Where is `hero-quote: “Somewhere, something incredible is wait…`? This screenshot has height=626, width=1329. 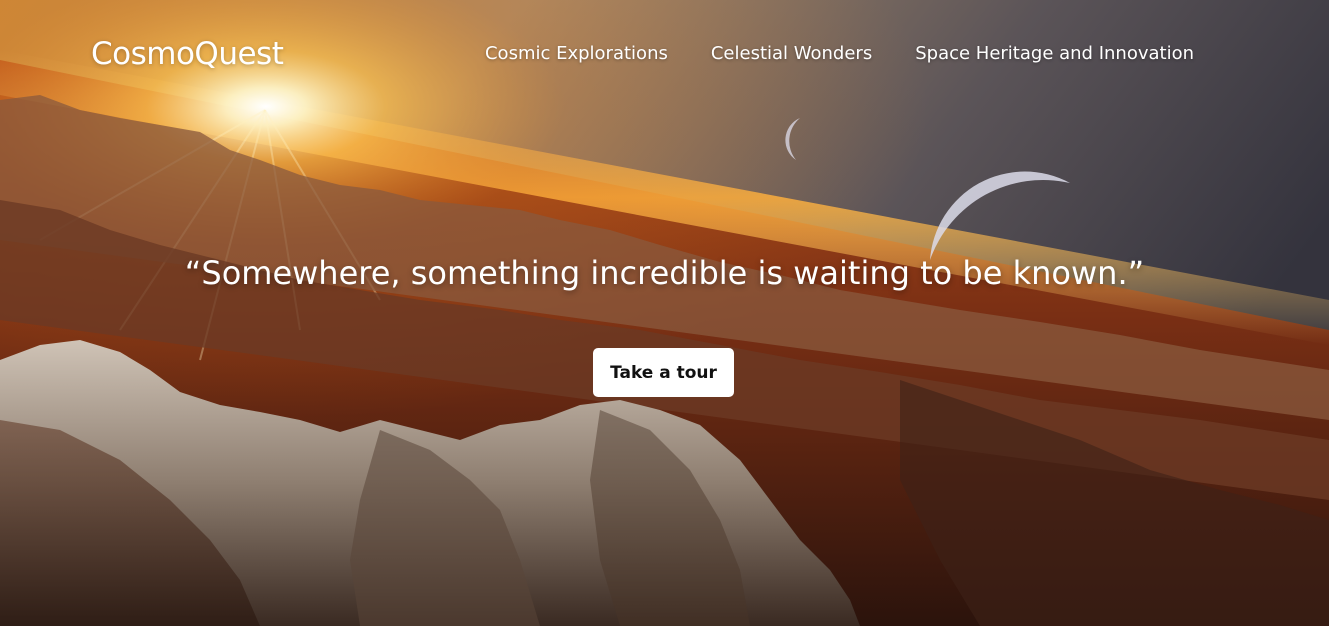
hero-quote: “Somewhere, something incredible is wait… is located at coordinates (664, 273).